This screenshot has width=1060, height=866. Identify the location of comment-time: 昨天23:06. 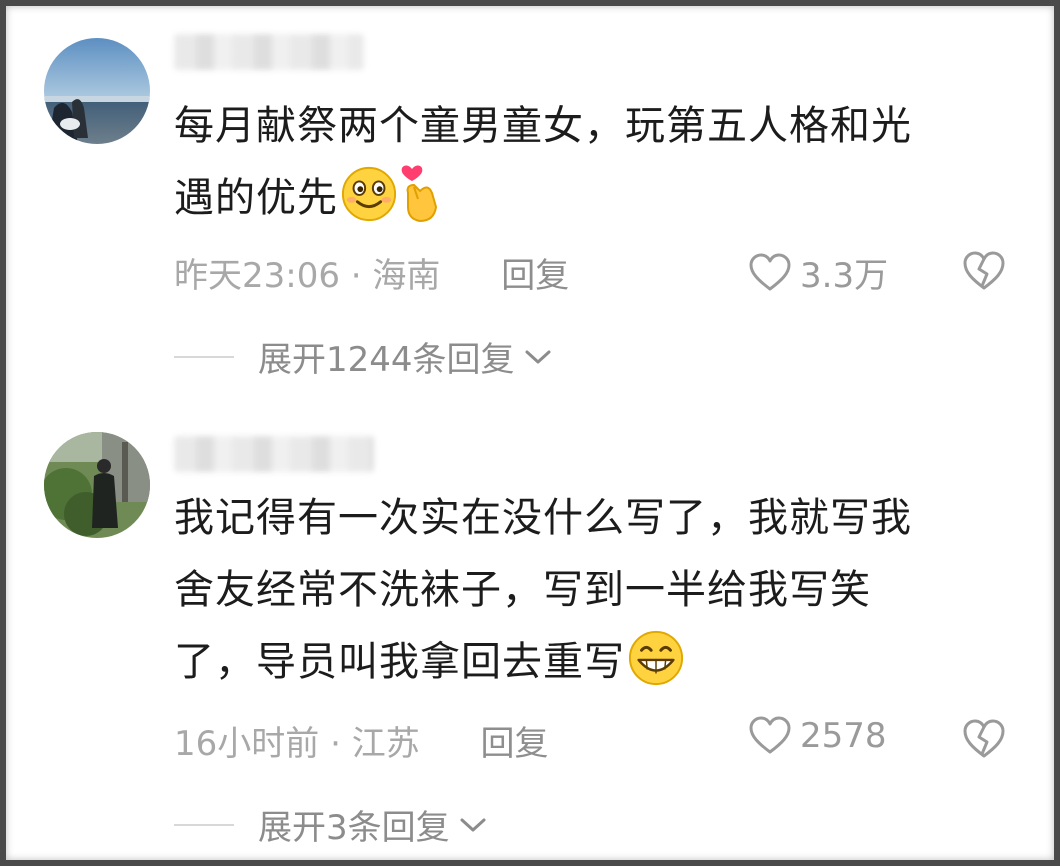
(257, 276).